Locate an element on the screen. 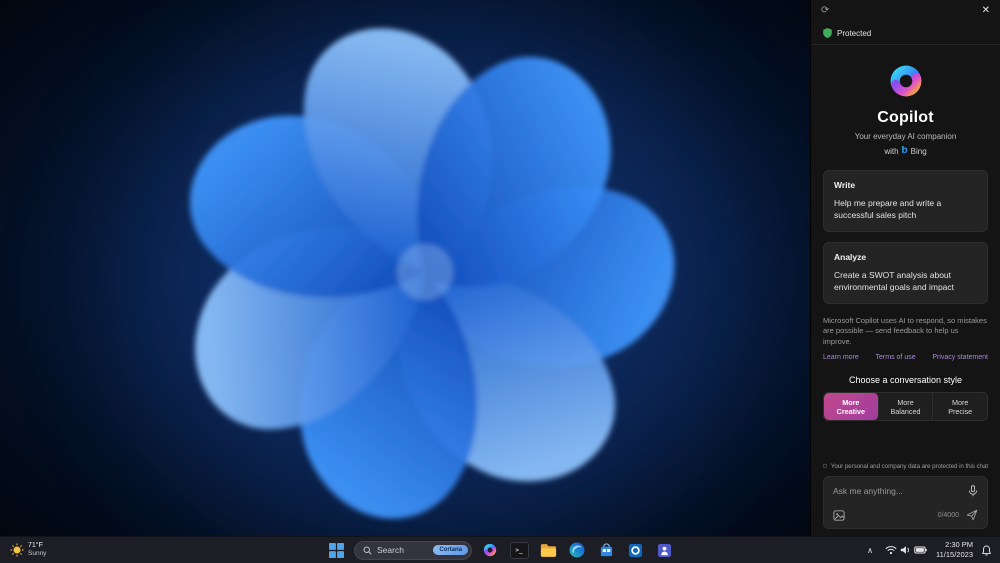  chat-composer: 0/4000 is located at coordinates (905, 502).